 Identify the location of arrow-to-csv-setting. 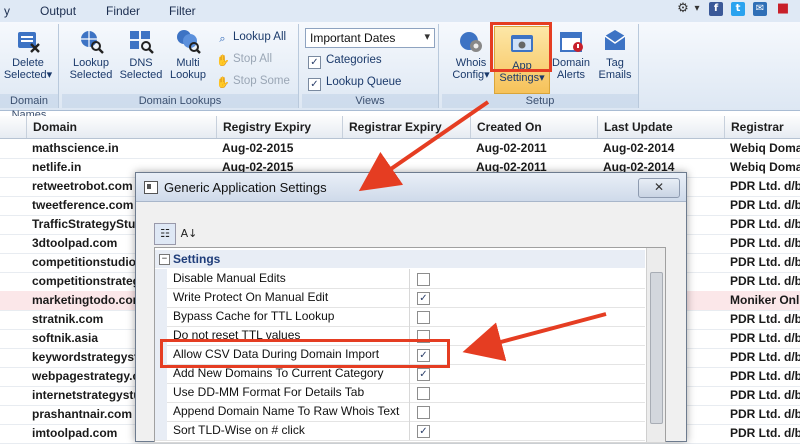
(534, 337).